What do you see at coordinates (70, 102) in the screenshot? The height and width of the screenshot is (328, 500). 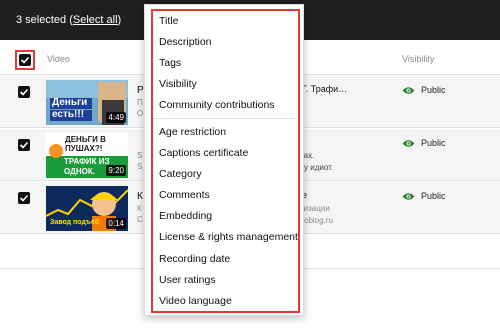 I see `thumbnail-caption: Деньги` at bounding box center [70, 102].